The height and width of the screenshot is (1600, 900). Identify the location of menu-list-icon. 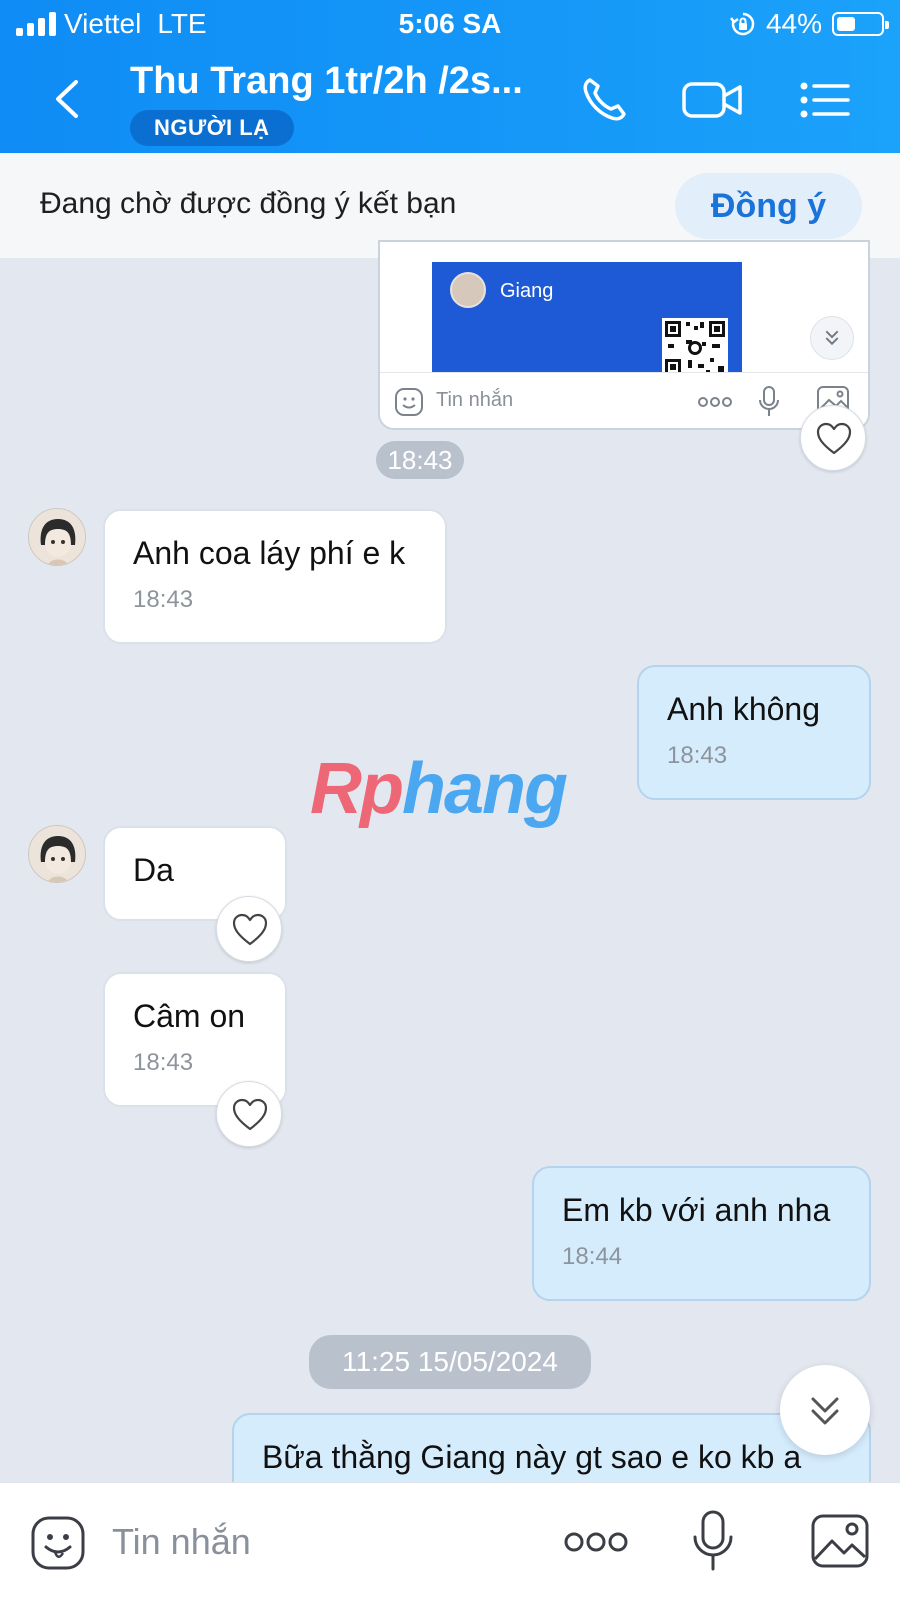
(826, 100).